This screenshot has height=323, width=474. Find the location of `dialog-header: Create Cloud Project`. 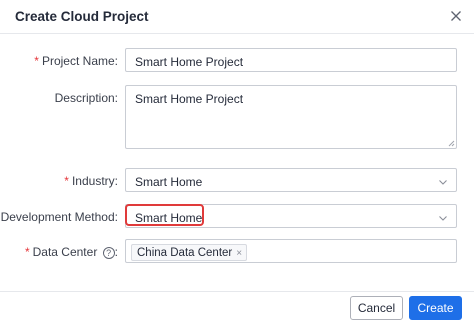

dialog-header: Create Cloud Project is located at coordinates (237, 17).